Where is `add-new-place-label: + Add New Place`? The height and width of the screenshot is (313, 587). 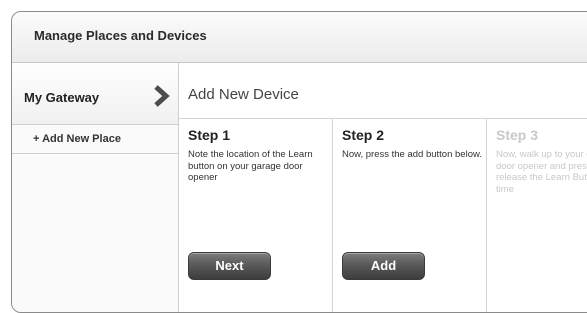 add-new-place-label: + Add New Place is located at coordinates (77, 139).